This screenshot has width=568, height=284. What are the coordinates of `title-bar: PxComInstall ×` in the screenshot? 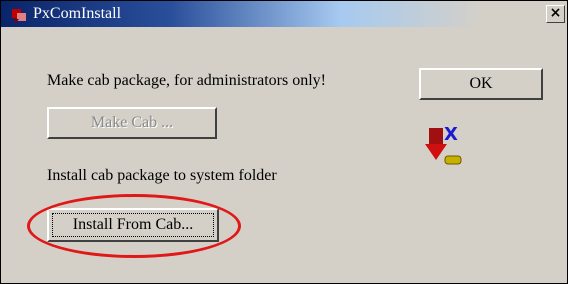 It's located at (284, 14).